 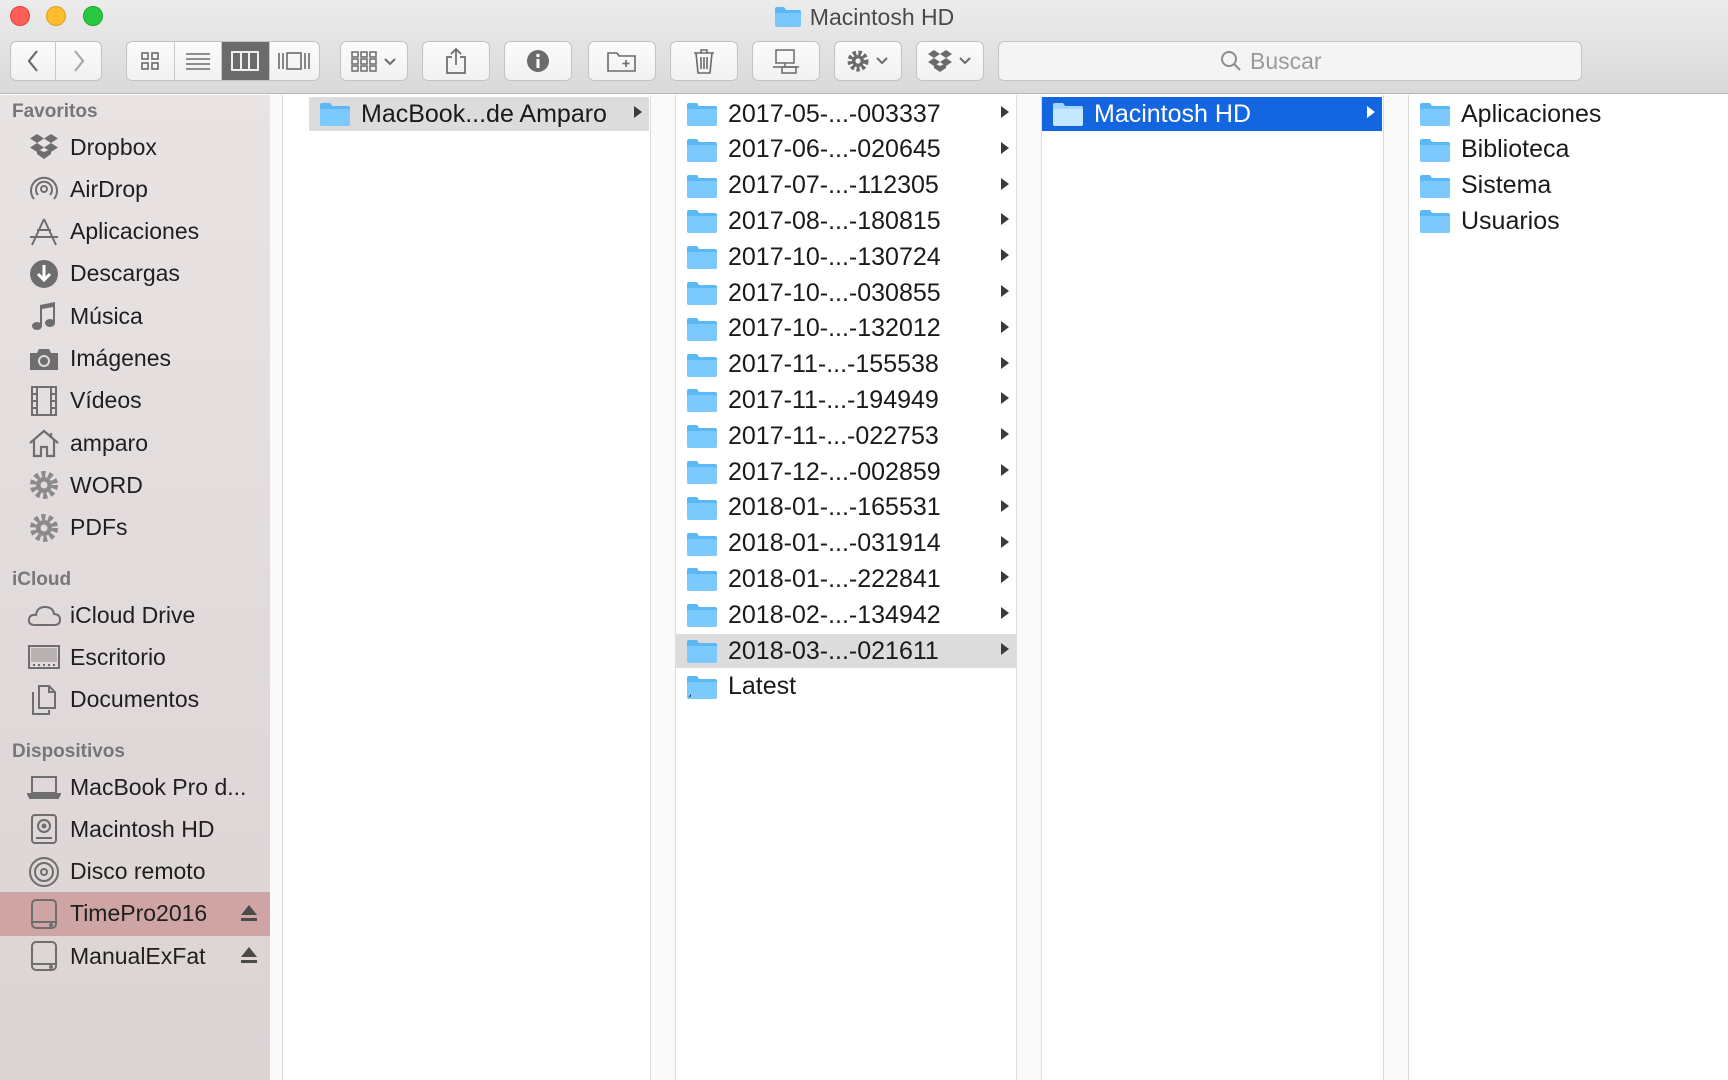 What do you see at coordinates (106, 484) in the screenshot?
I see `sidebar-item-label: WORD` at bounding box center [106, 484].